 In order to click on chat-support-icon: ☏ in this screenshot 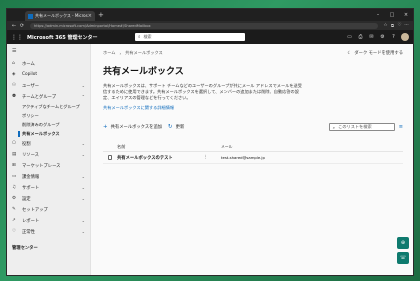, I will do `click(403, 258)`.